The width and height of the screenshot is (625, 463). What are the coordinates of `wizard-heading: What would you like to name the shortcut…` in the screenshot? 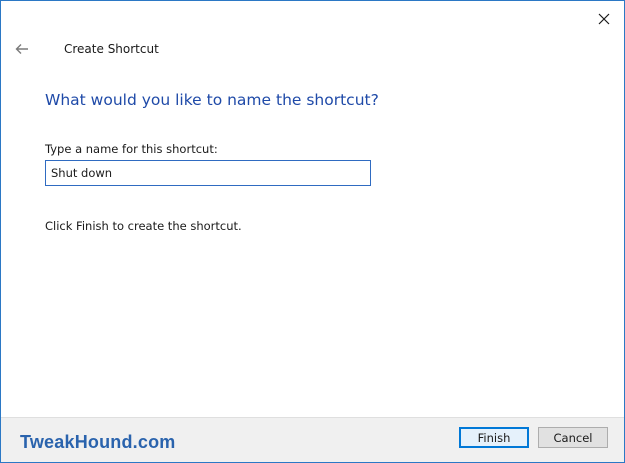 It's located at (212, 100).